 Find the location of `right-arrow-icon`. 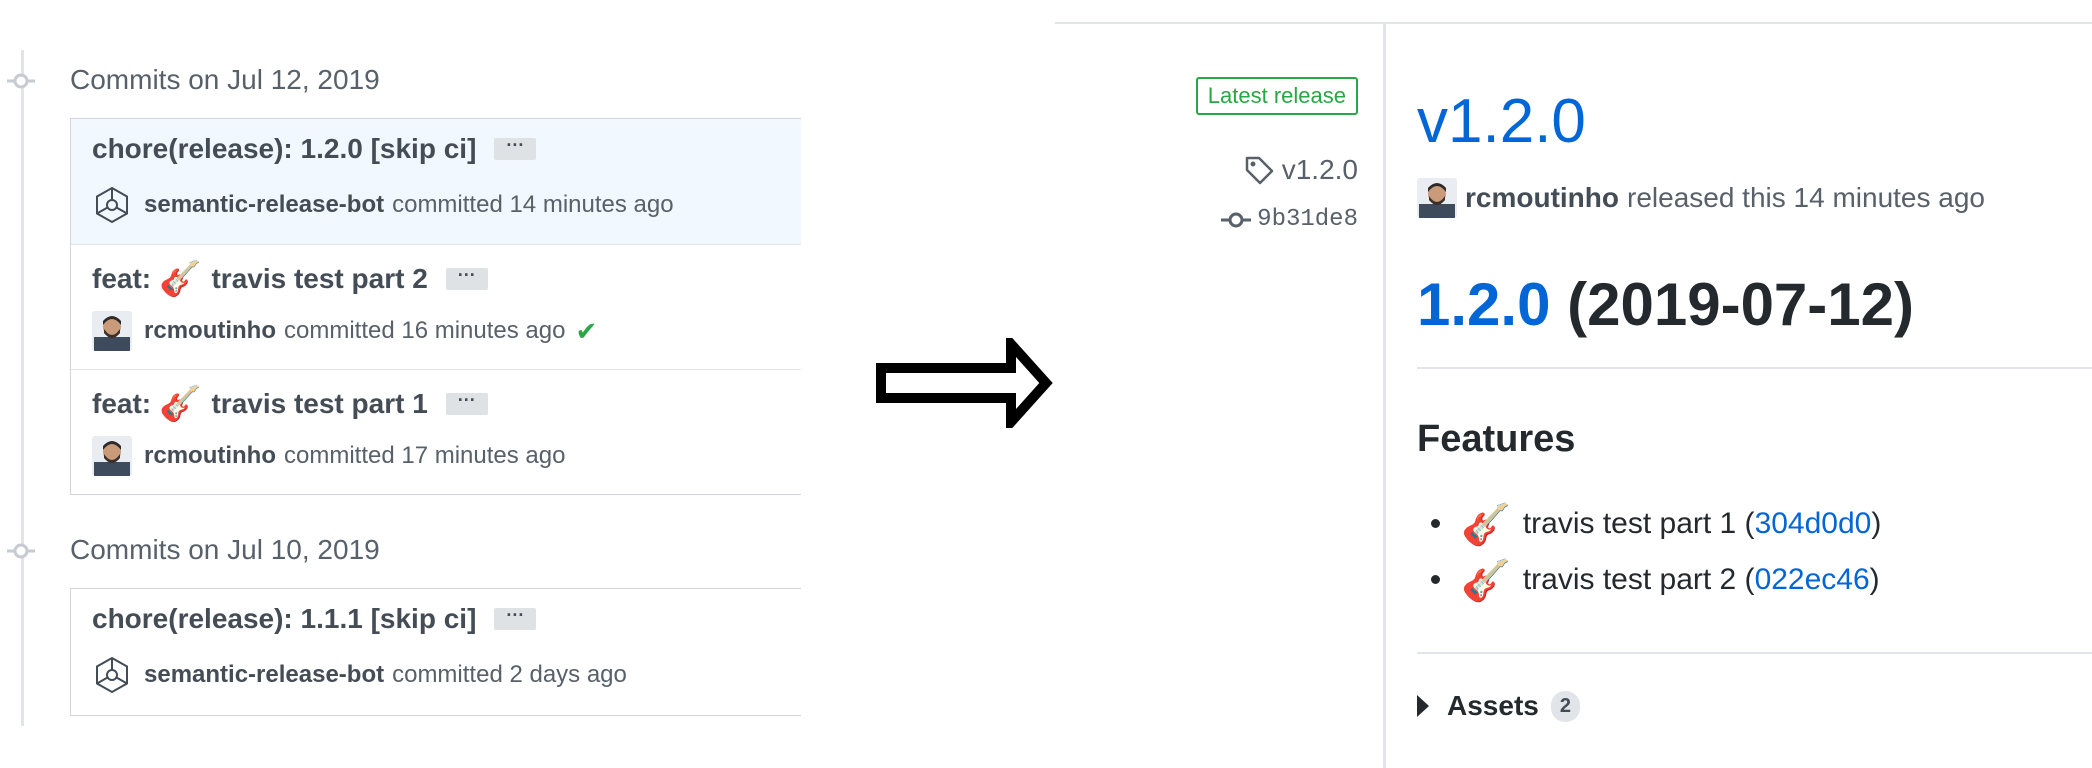

right-arrow-icon is located at coordinates (964, 383).